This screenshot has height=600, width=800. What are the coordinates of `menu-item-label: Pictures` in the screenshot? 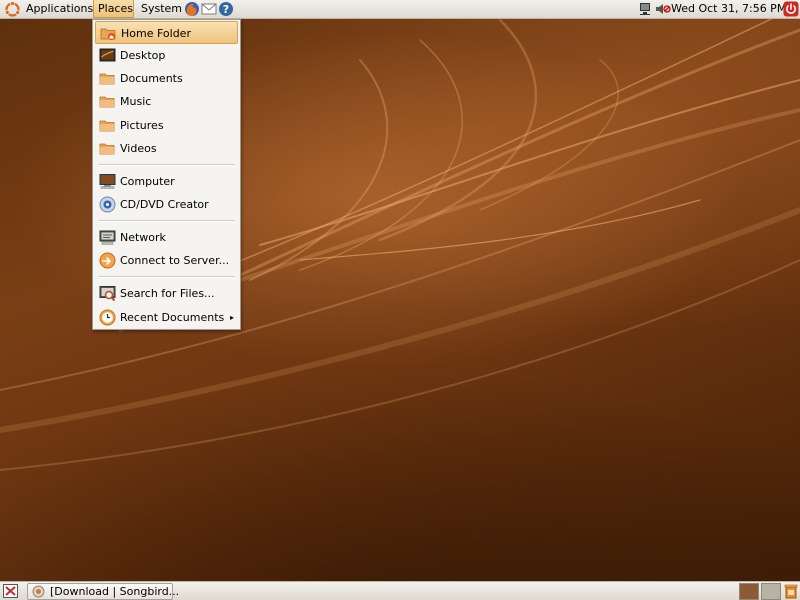 It's located at (142, 125).